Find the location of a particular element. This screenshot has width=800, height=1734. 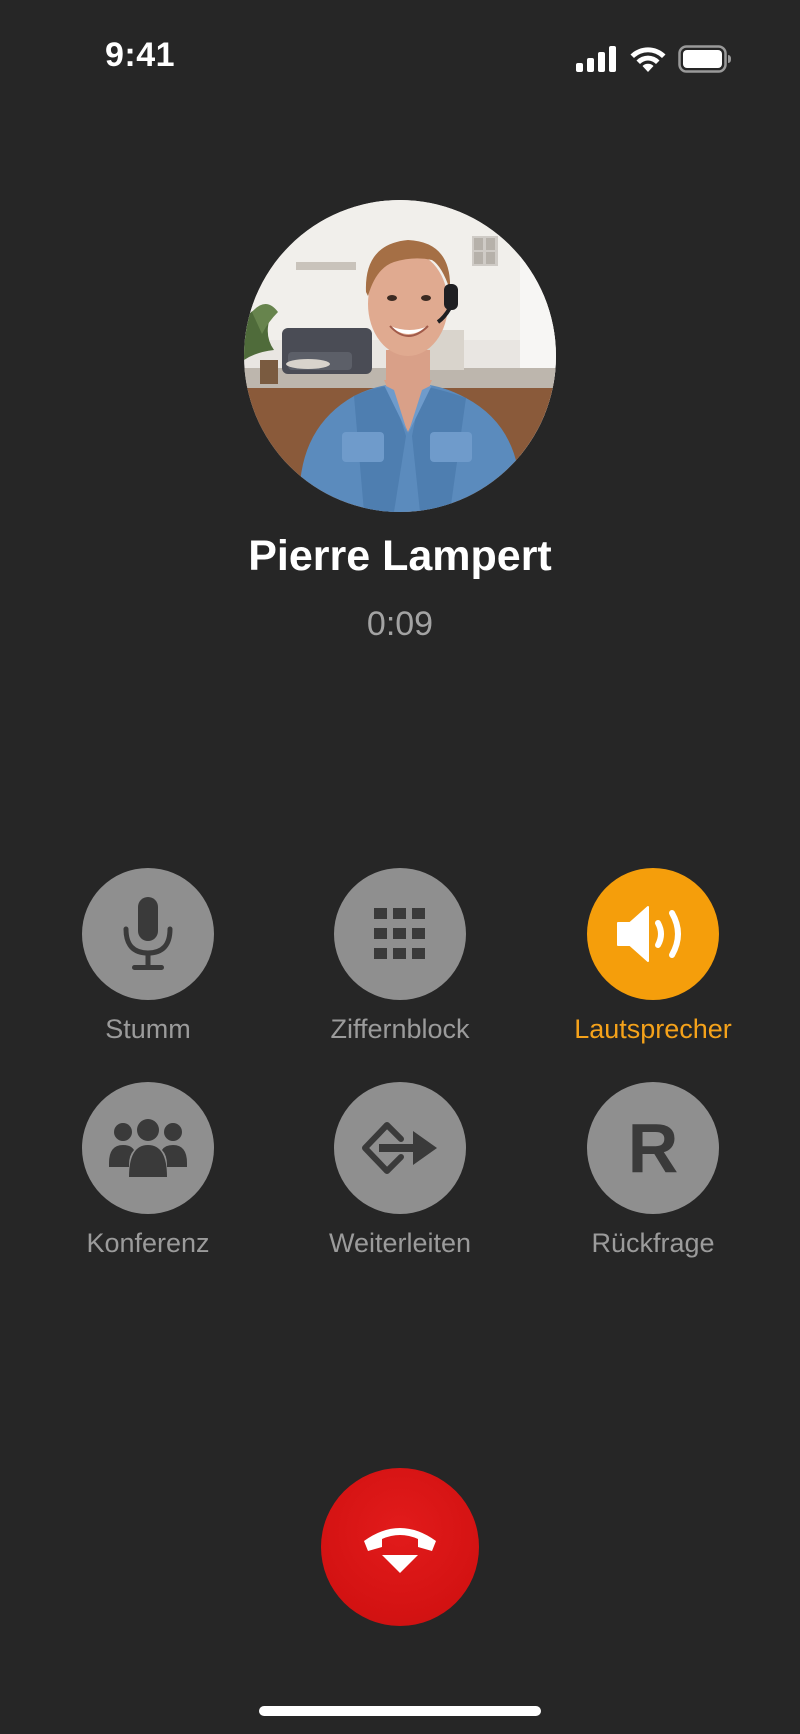

hang-up-icon is located at coordinates (400, 1550).